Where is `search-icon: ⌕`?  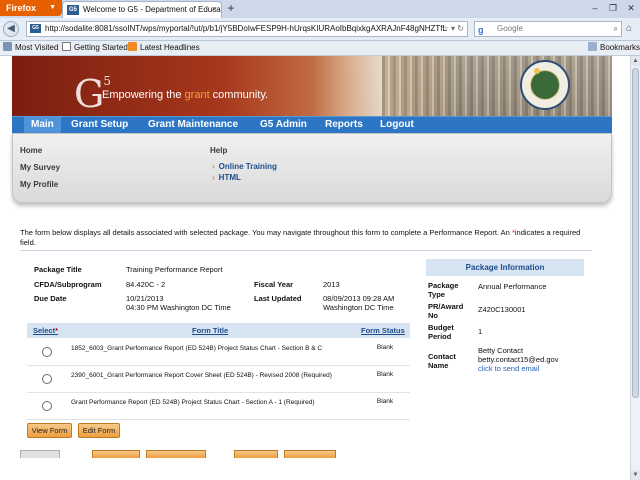
search-icon: ⌕ is located at coordinates (616, 29).